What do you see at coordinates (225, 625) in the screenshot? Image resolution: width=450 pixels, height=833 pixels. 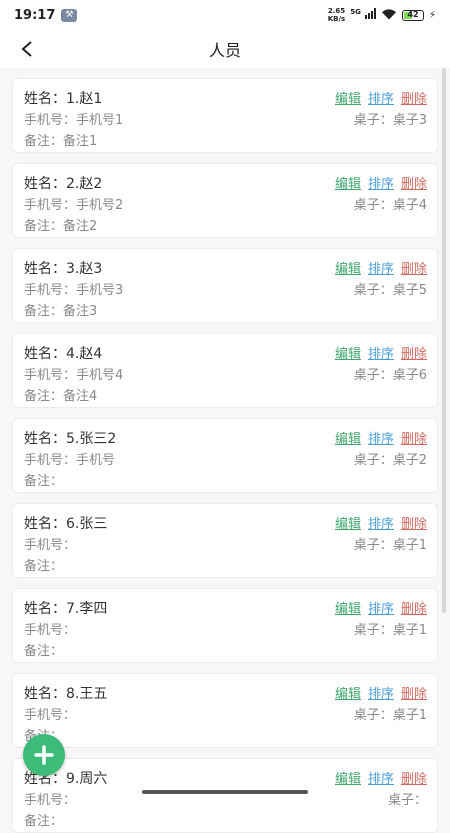 I see `person-card: 姓名：7.李四 编辑 排序 删除手机号： 桌子：桌子1 备注：` at bounding box center [225, 625].